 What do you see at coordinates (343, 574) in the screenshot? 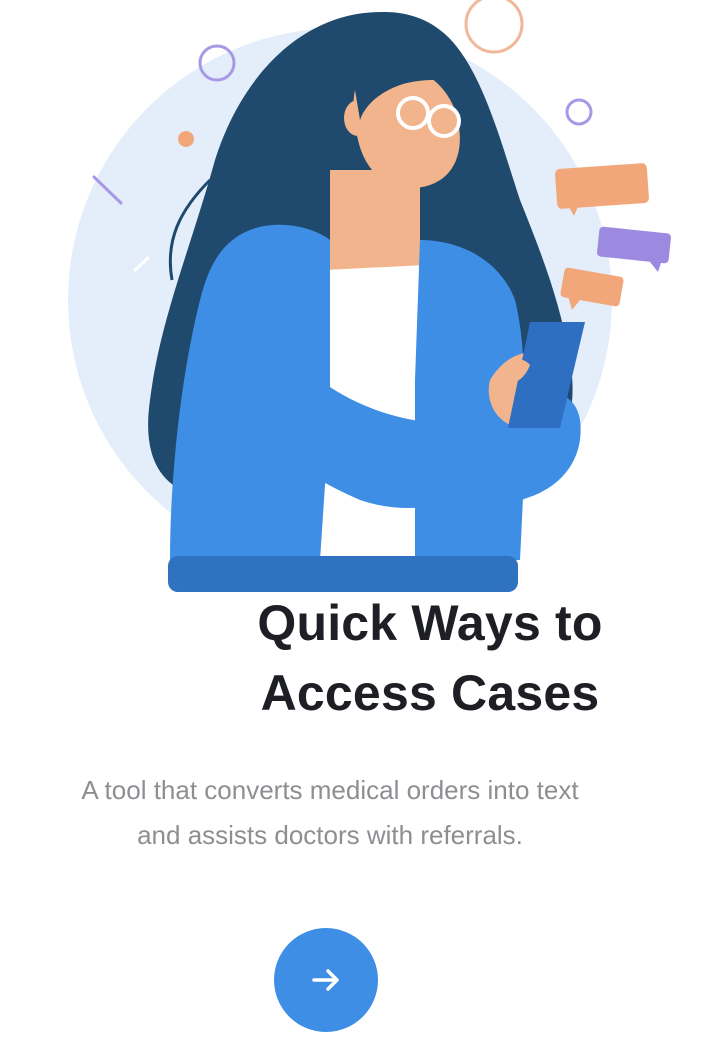
I see `jacket-hem` at bounding box center [343, 574].